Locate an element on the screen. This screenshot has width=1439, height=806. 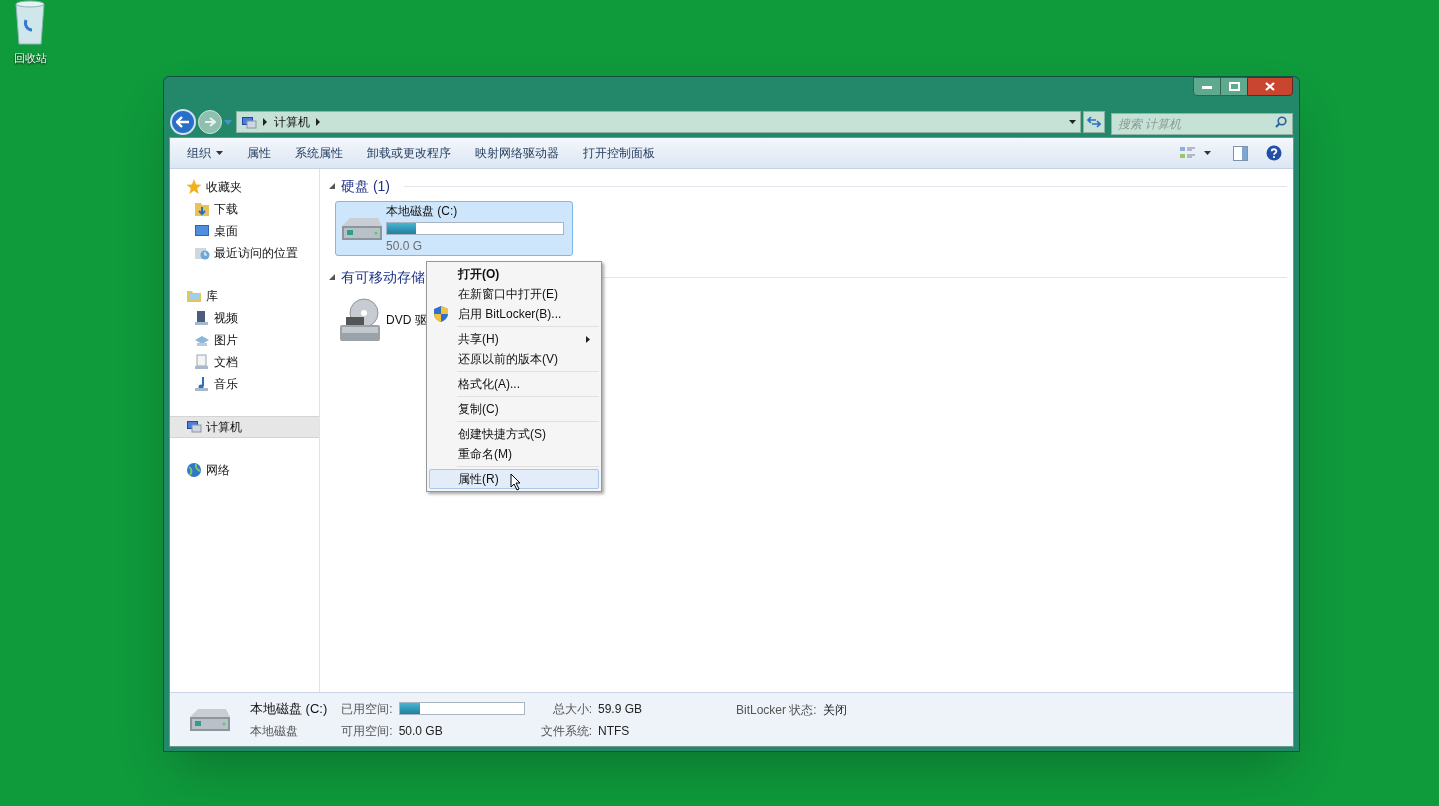
field-value: 59.9 GB is located at coordinates (619, 709).